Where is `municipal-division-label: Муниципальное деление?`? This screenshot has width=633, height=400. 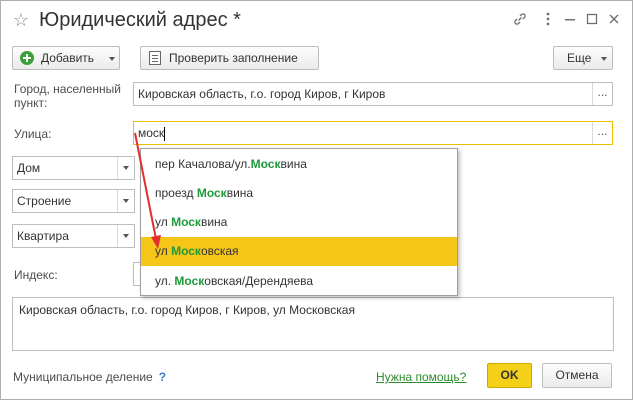 municipal-division-label: Муниципальное деление? is located at coordinates (90, 377).